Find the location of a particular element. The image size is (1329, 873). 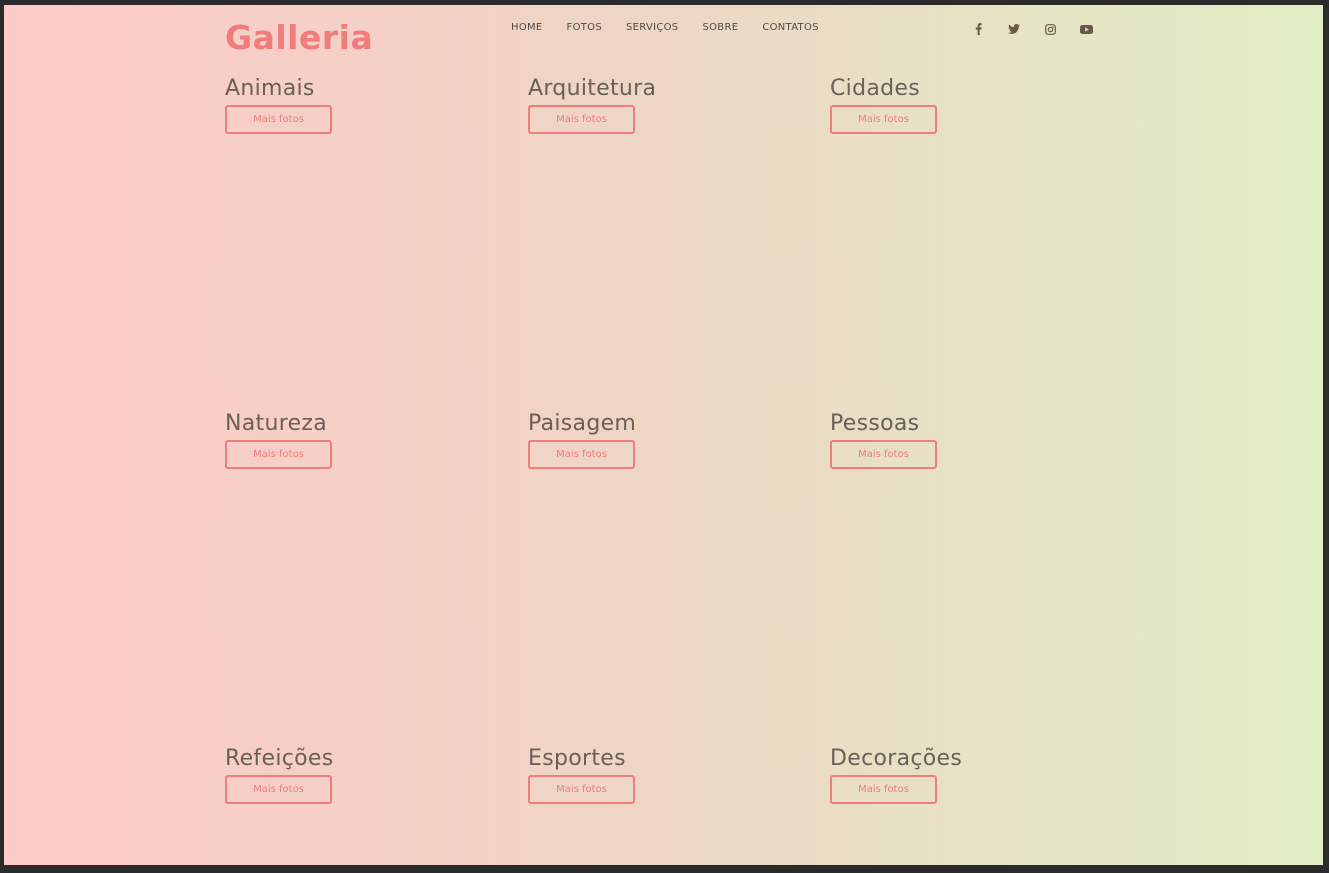

youtube-icon is located at coordinates (1086, 29).